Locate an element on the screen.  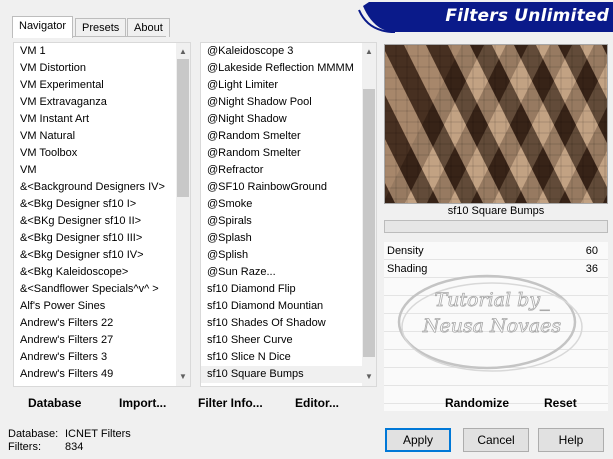
cancel-button: Cancel is located at coordinates (496, 440).